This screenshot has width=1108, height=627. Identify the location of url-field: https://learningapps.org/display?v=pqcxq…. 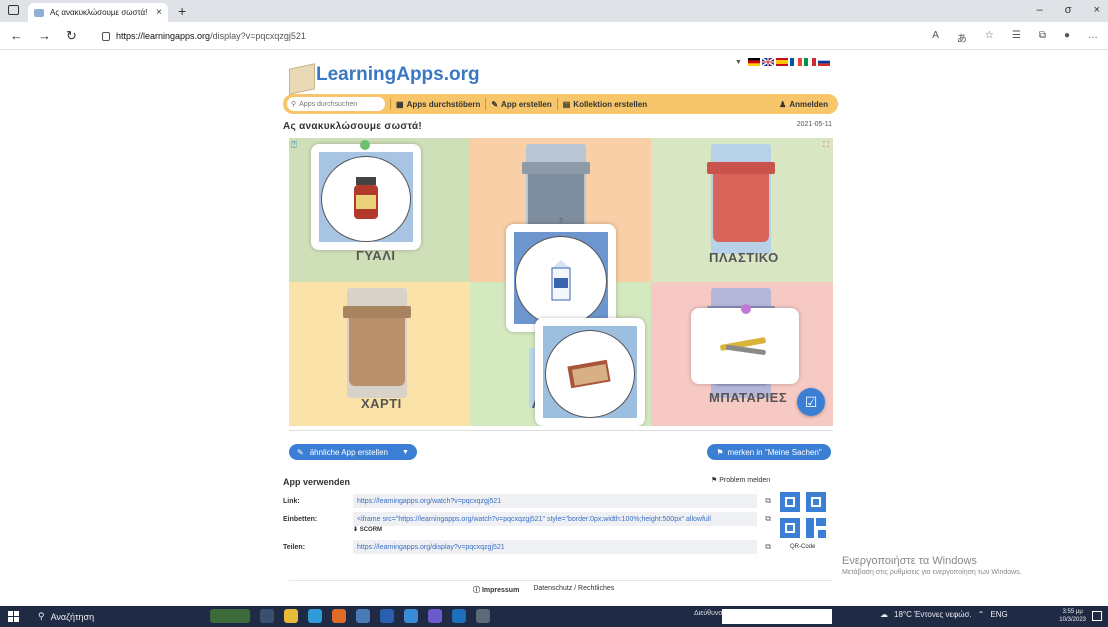
(506, 36).